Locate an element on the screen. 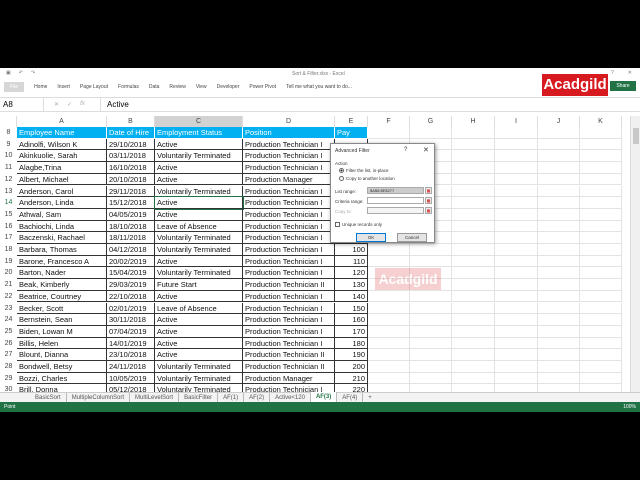 The image size is (640, 480). ribbon-tab-home: Home is located at coordinates (40, 87).